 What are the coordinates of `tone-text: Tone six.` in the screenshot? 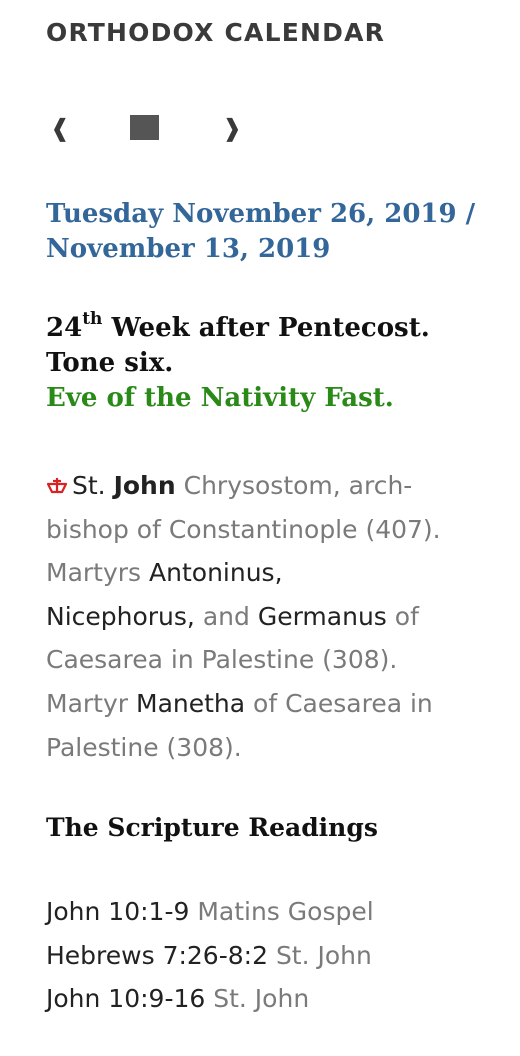 It's located at (110, 363).